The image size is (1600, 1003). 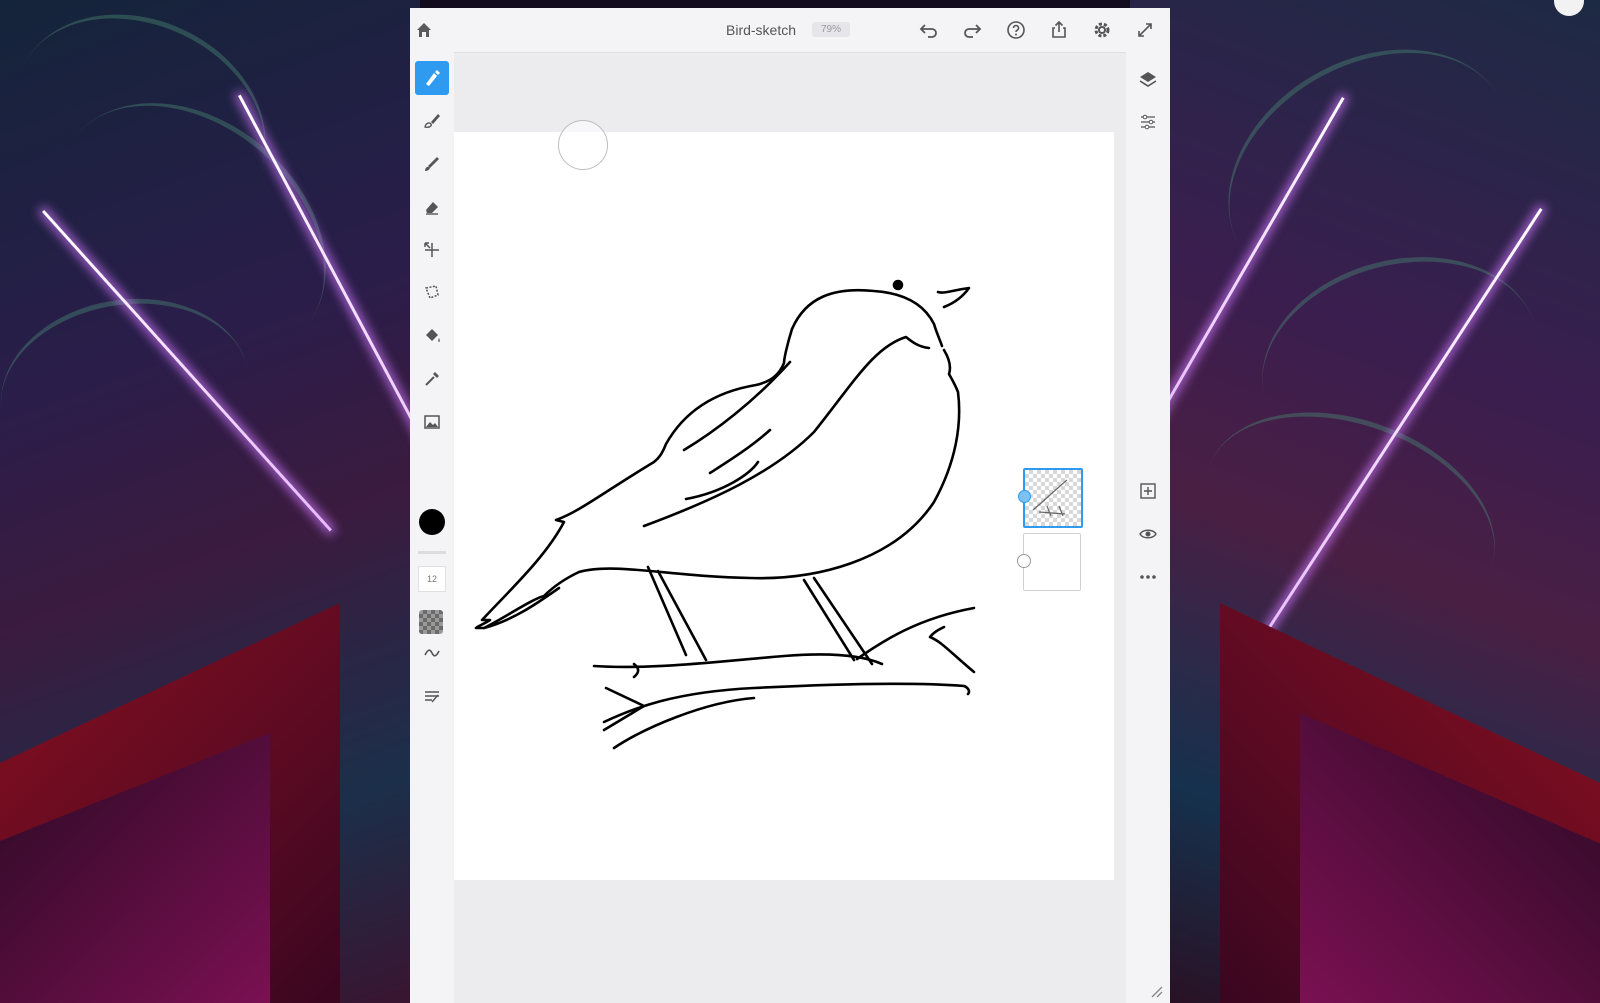 What do you see at coordinates (831, 29) in the screenshot?
I see `zoom-level: 79%` at bounding box center [831, 29].